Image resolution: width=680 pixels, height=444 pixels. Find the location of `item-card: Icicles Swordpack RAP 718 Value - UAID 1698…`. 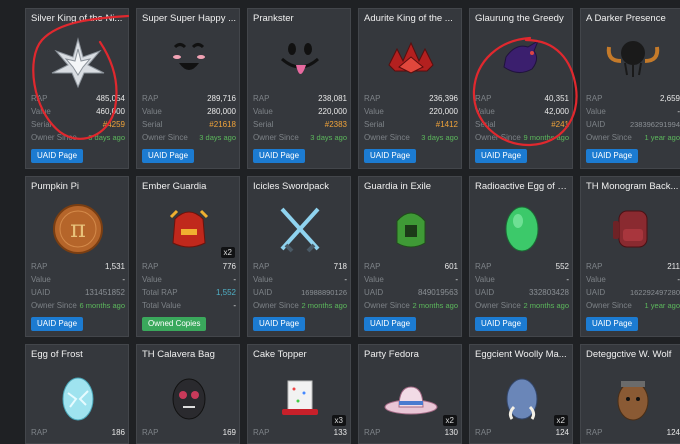

item-card: Icicles Swordpack RAP 718 Value - UAID 1698… is located at coordinates (299, 256).